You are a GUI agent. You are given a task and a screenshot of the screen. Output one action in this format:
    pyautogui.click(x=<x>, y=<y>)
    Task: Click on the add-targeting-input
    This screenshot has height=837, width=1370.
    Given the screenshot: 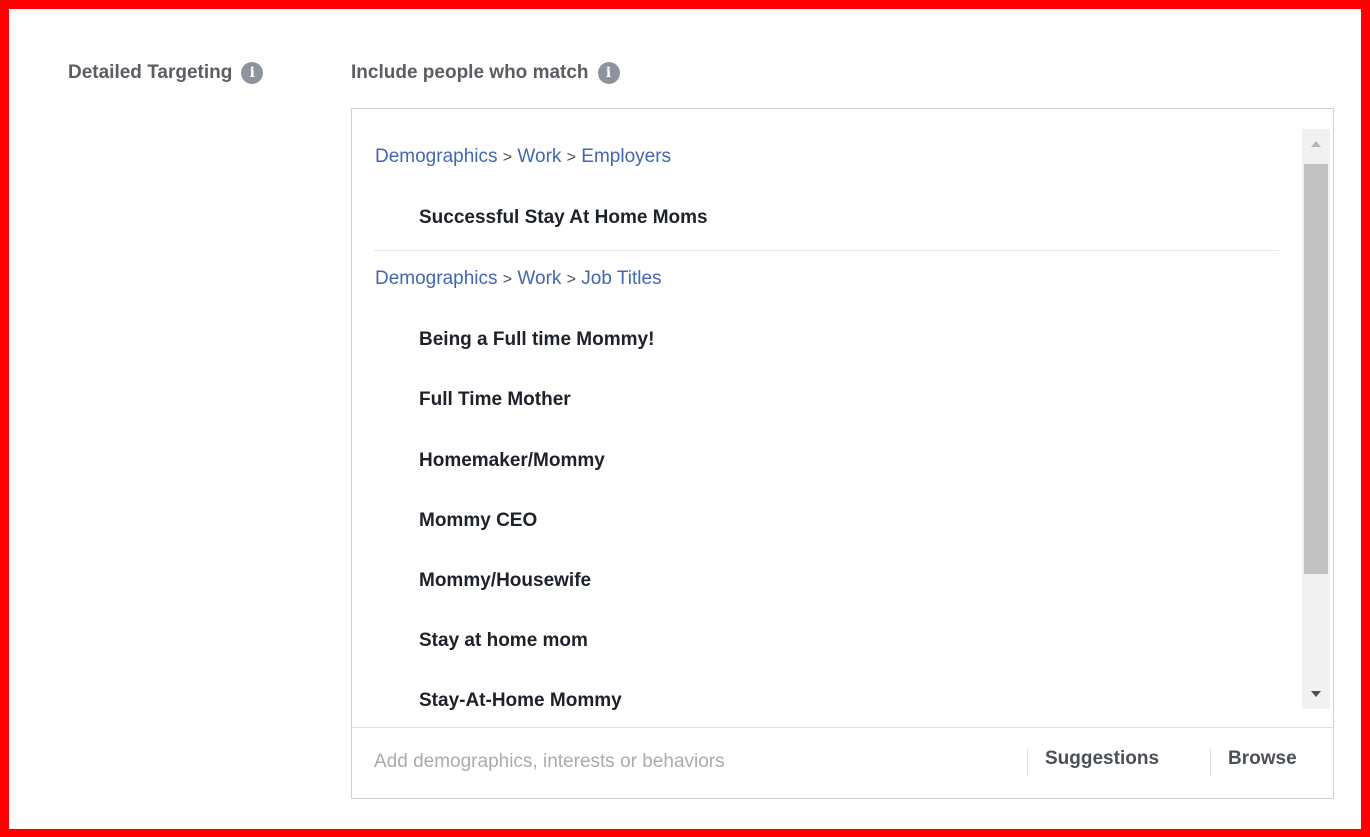 What is the action you would take?
    pyautogui.click(x=694, y=762)
    